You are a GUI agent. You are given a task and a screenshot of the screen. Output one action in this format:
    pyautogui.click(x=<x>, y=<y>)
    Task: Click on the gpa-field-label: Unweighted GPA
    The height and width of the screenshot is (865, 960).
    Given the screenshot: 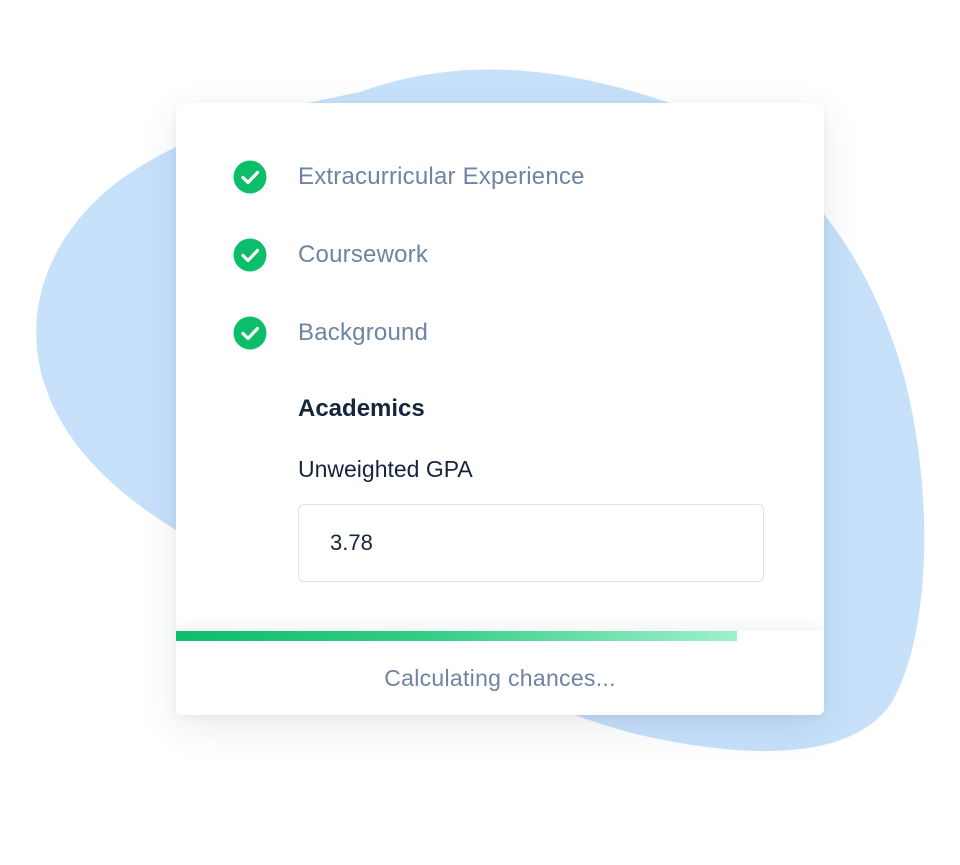 What is the action you would take?
    pyautogui.click(x=385, y=469)
    